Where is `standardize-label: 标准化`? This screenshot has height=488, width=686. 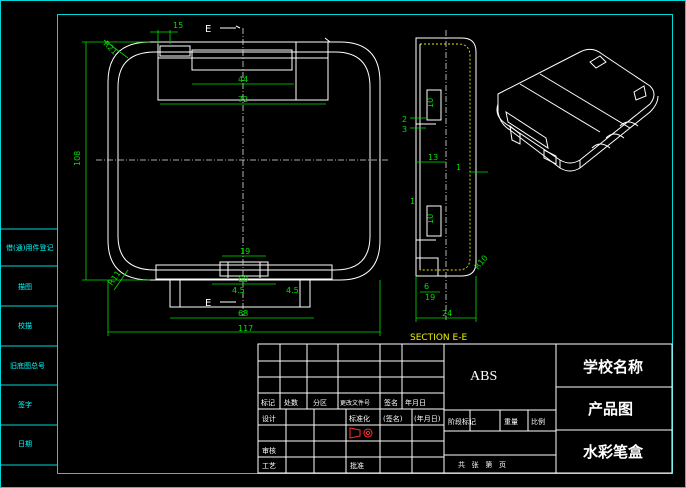
standardize-label: 标准化 is located at coordinates (359, 418).